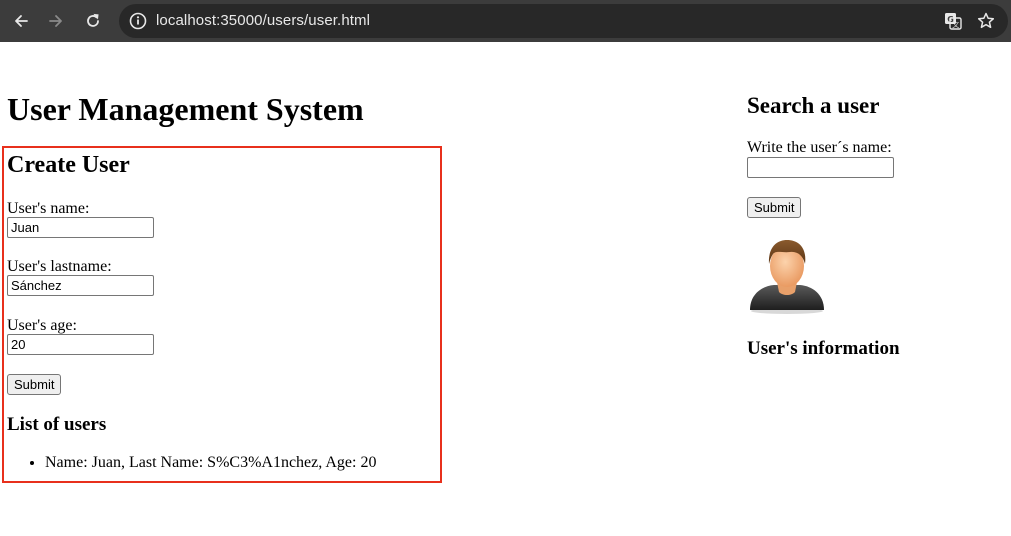 The height and width of the screenshot is (536, 1011). I want to click on user-name-input, so click(80, 227).